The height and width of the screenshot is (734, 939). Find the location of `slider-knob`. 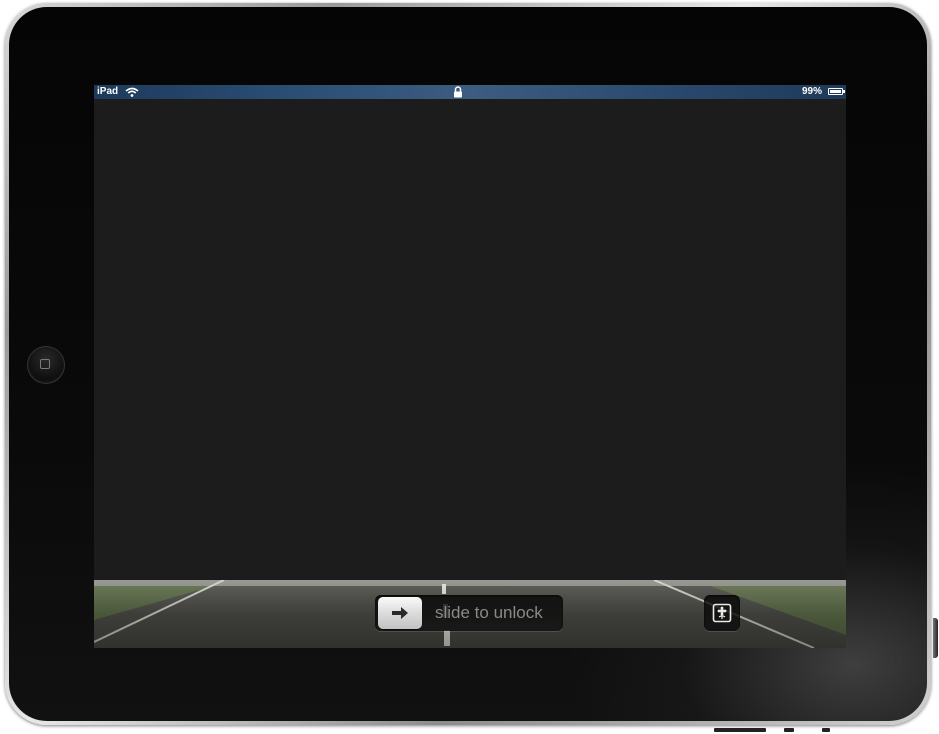

slider-knob is located at coordinates (400, 613).